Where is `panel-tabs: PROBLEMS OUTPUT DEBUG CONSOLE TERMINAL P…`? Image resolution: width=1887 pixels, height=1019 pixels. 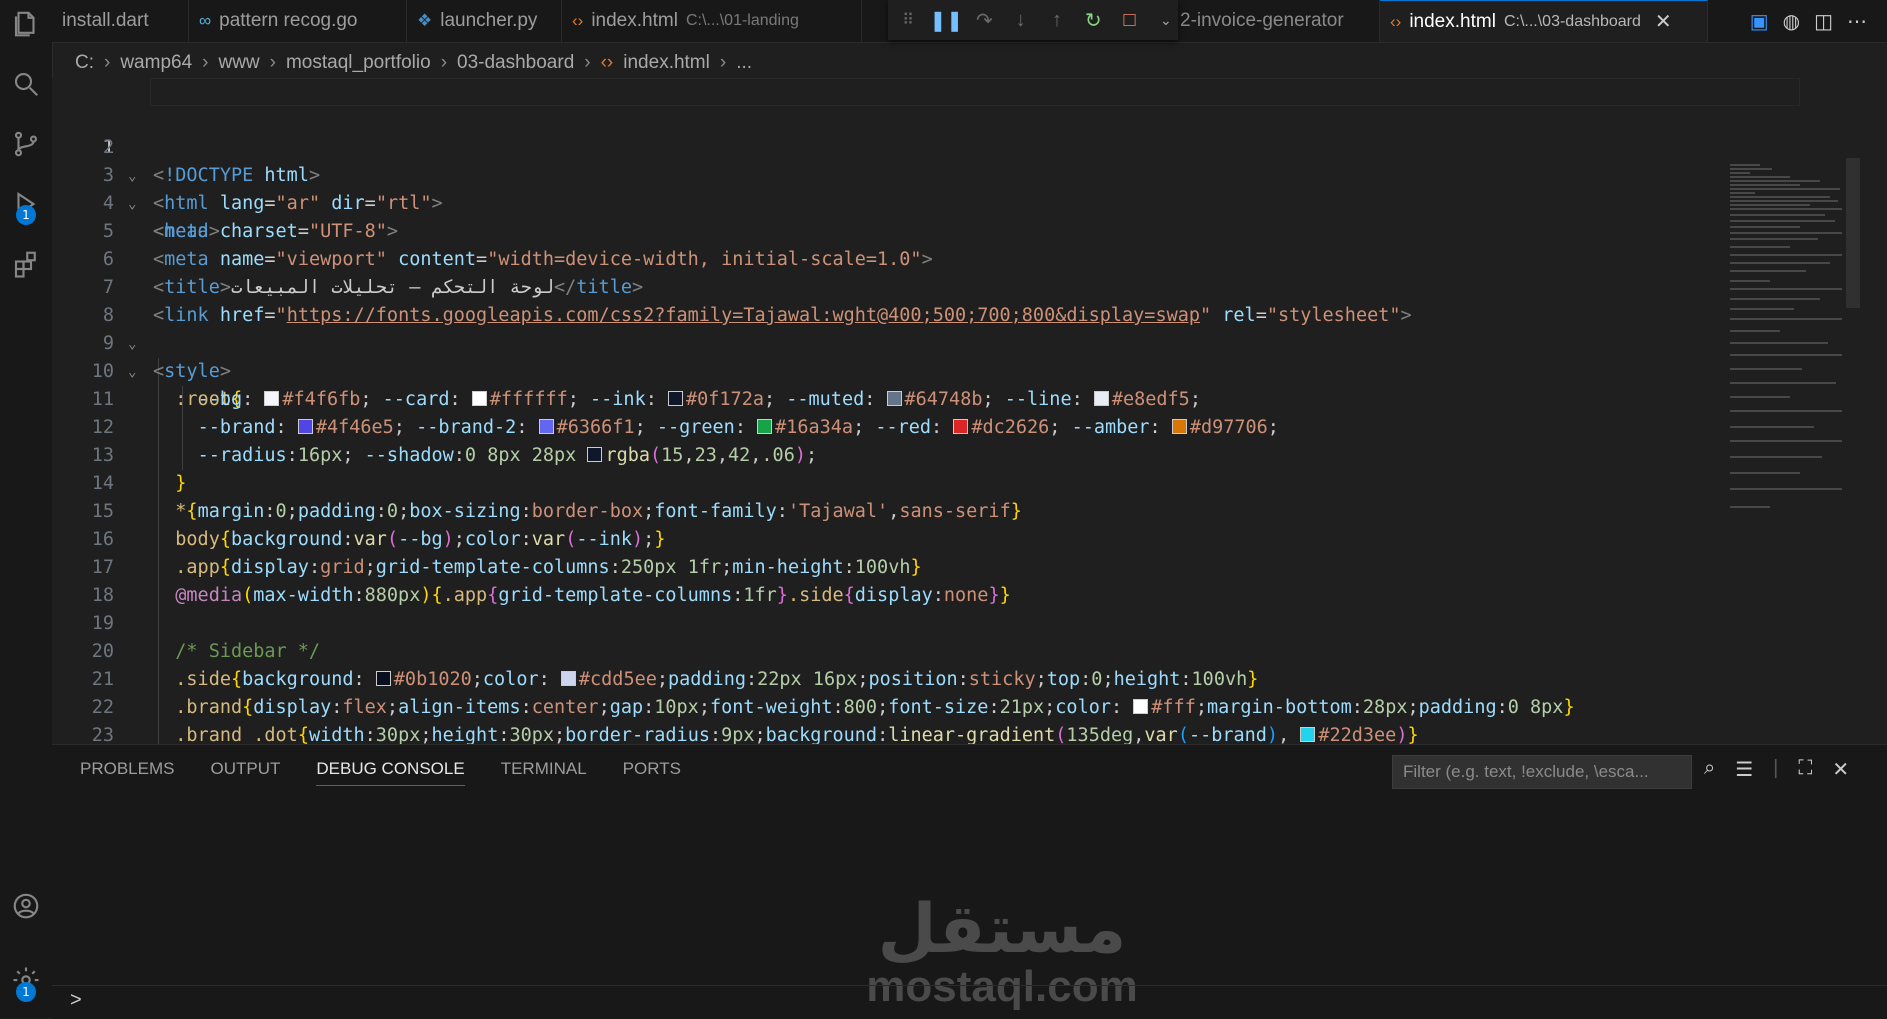
panel-tabs: PROBLEMS OUTPUT DEBUG CONSOLE TERMINAL P… is located at coordinates (380, 772).